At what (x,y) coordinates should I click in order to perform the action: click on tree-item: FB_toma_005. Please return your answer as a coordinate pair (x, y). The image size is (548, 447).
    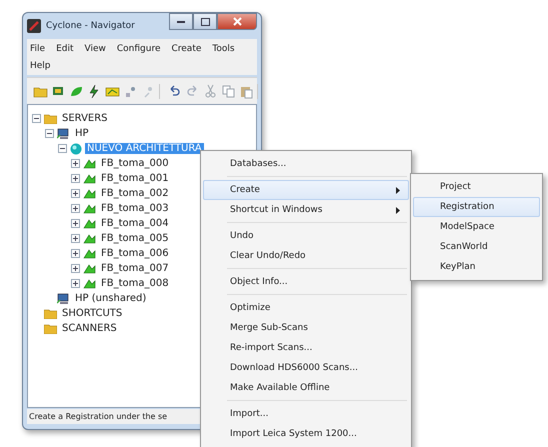
    Looking at the image, I should click on (135, 238).